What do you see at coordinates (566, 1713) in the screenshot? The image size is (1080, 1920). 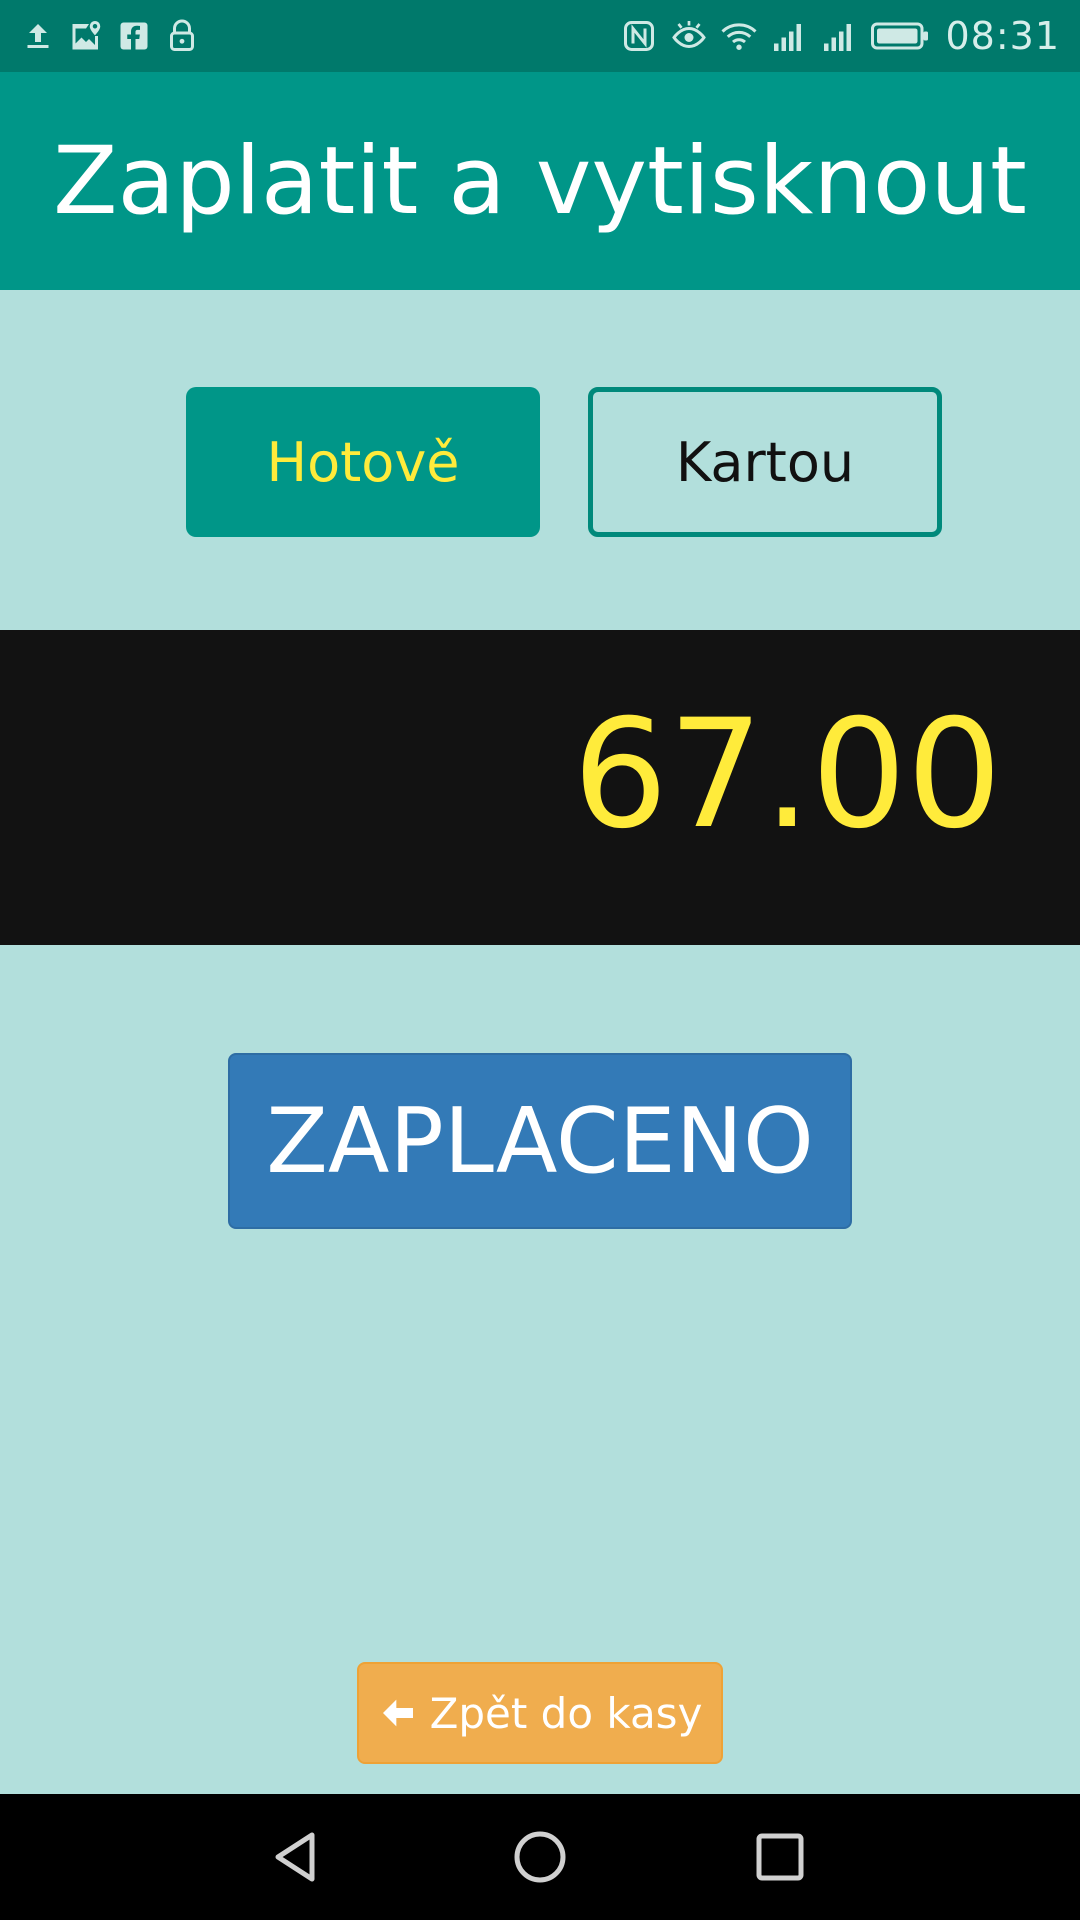 I see `back-button-label: Zpět do kasy` at bounding box center [566, 1713].